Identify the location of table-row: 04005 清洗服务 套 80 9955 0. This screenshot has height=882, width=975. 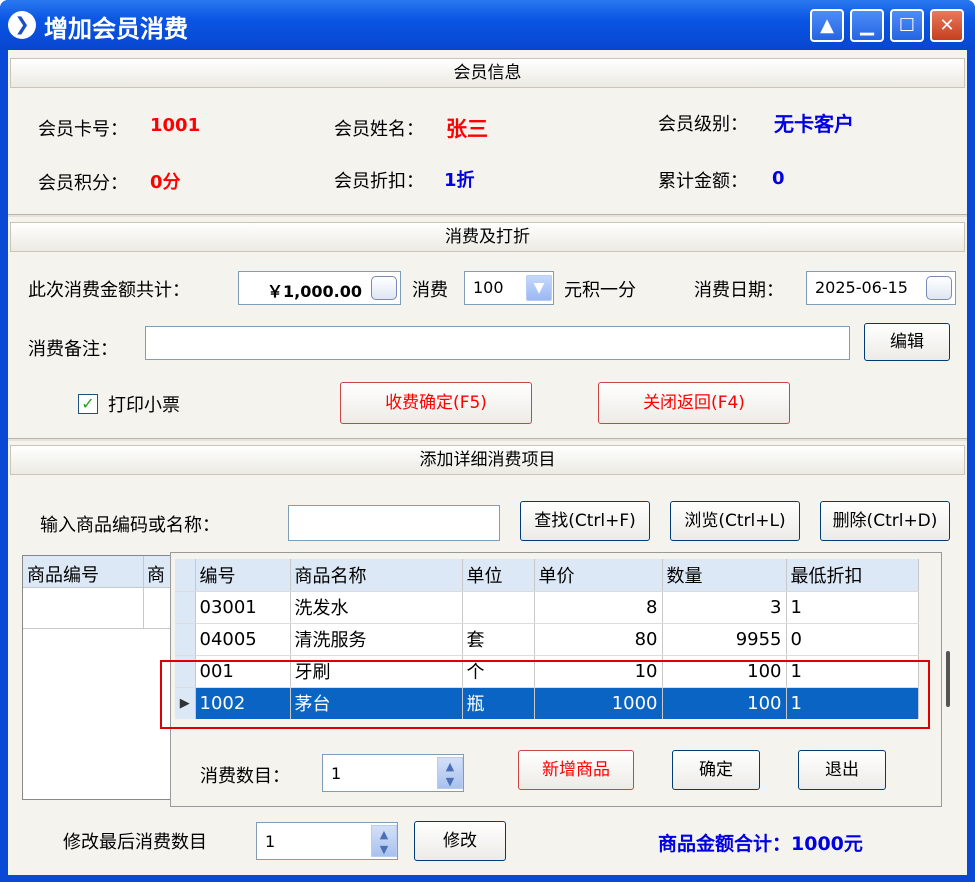
(547, 639).